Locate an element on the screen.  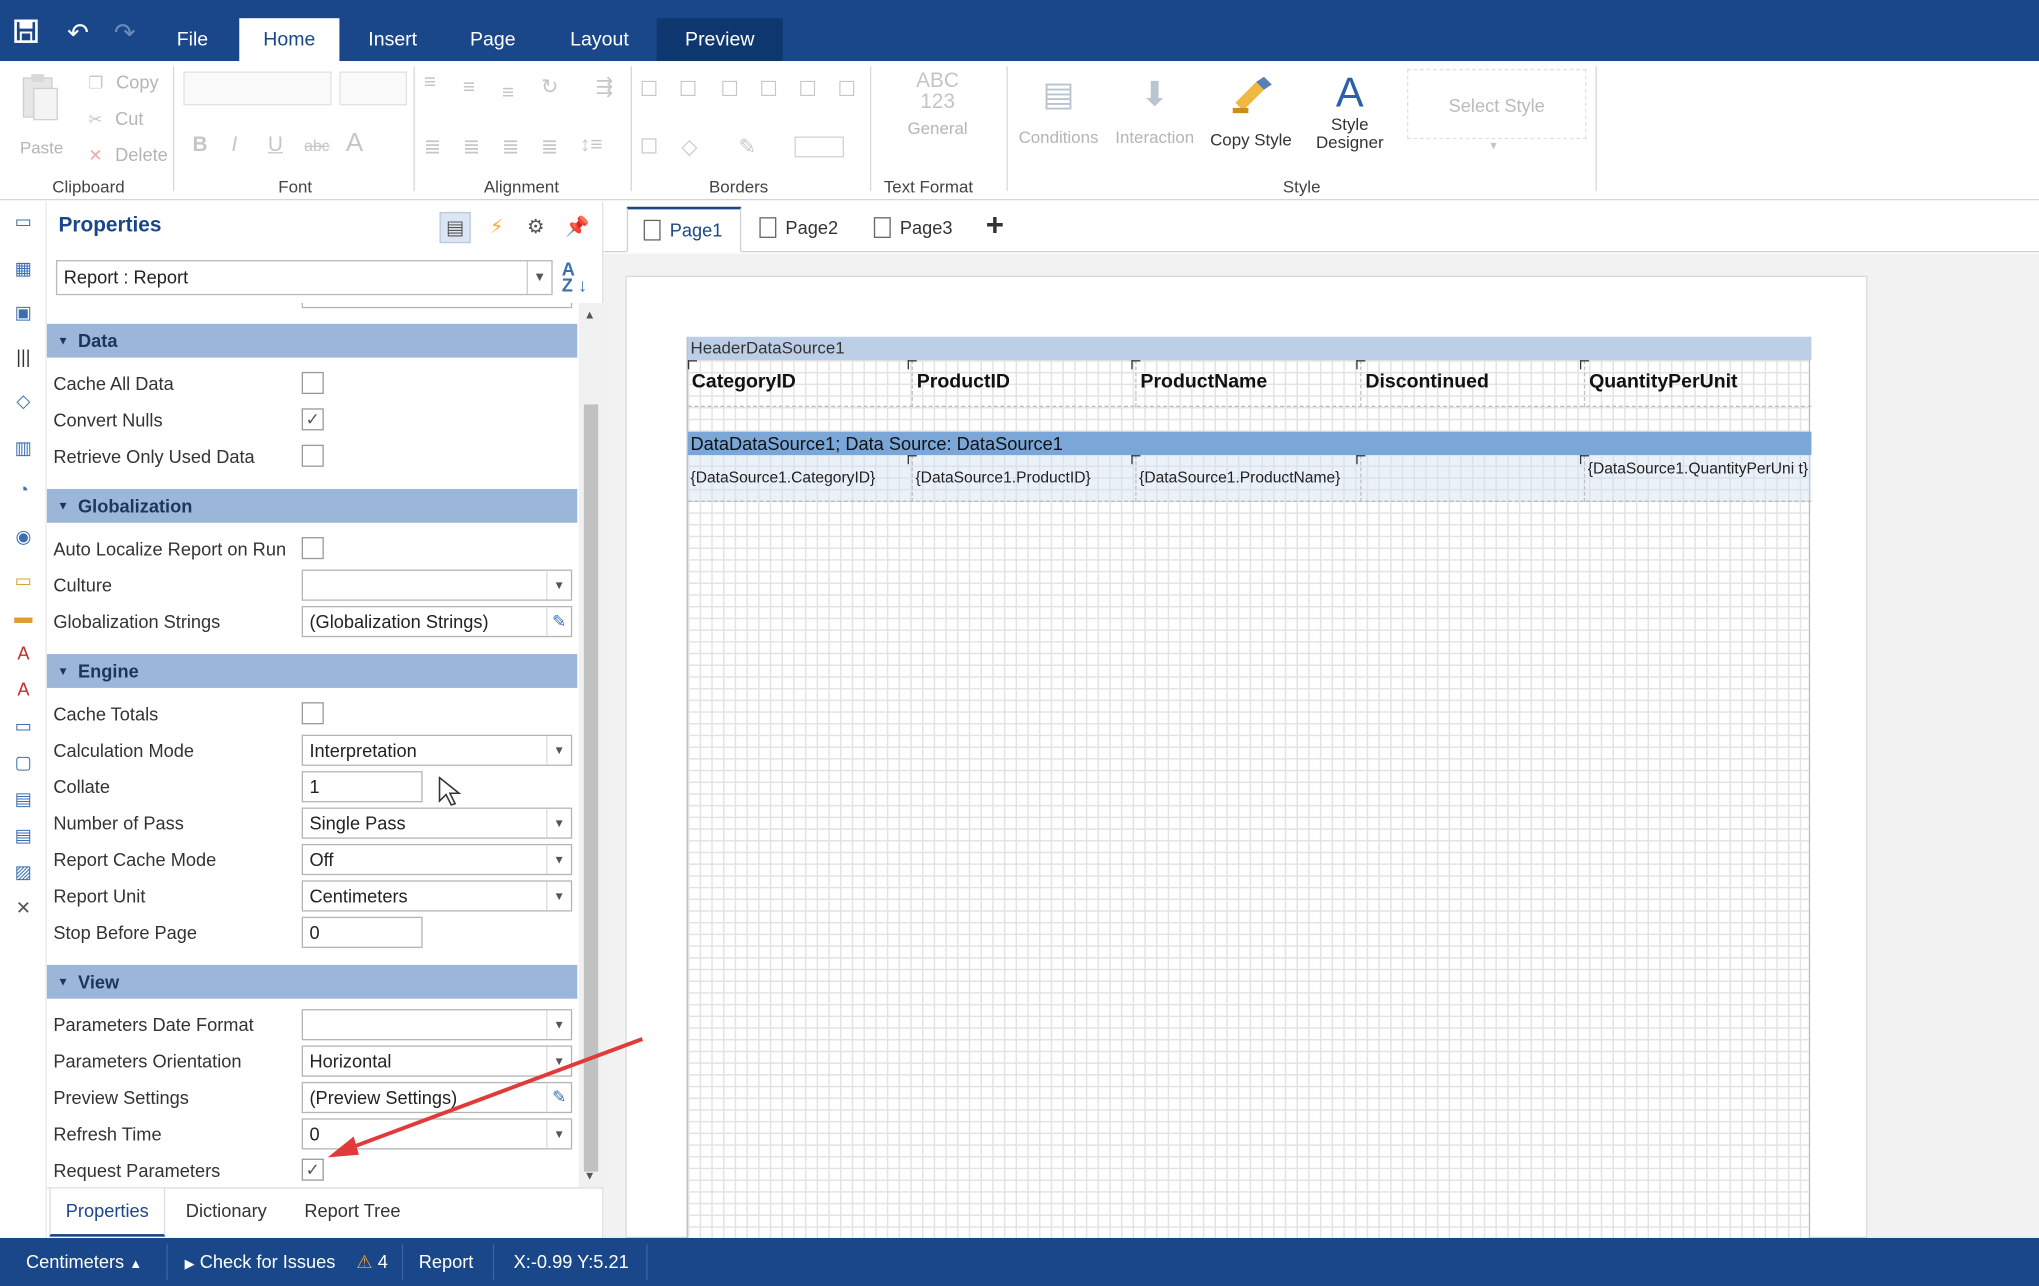
data-cell-productid: {DataSource1.ProductID} is located at coordinates (1001, 477).